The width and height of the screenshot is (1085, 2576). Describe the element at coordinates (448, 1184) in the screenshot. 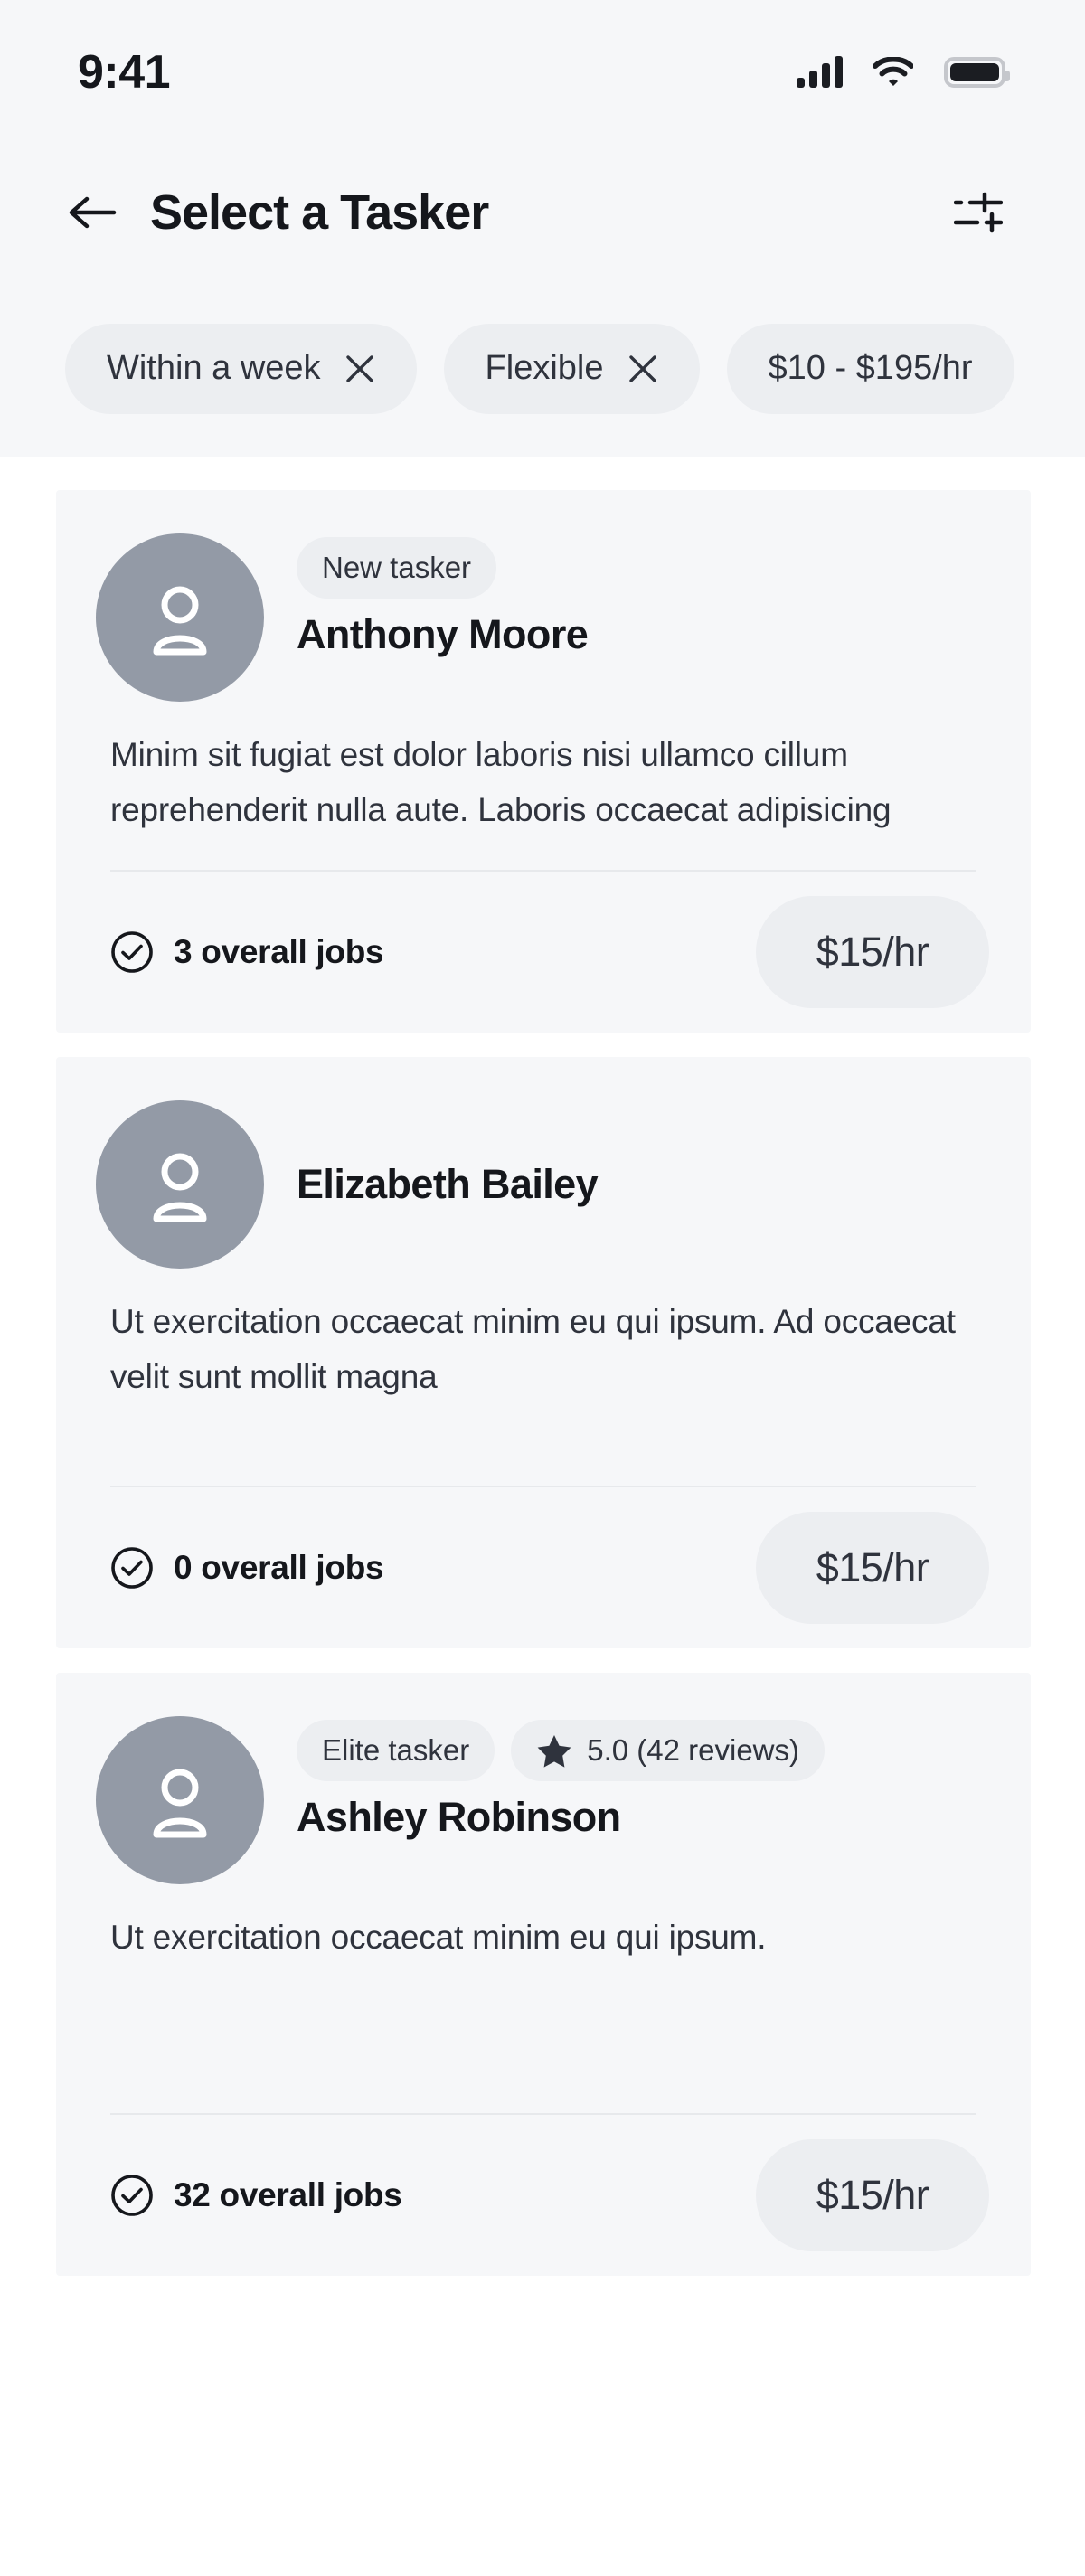

I see `tasker-name: Elizabeth Bailey` at that location.